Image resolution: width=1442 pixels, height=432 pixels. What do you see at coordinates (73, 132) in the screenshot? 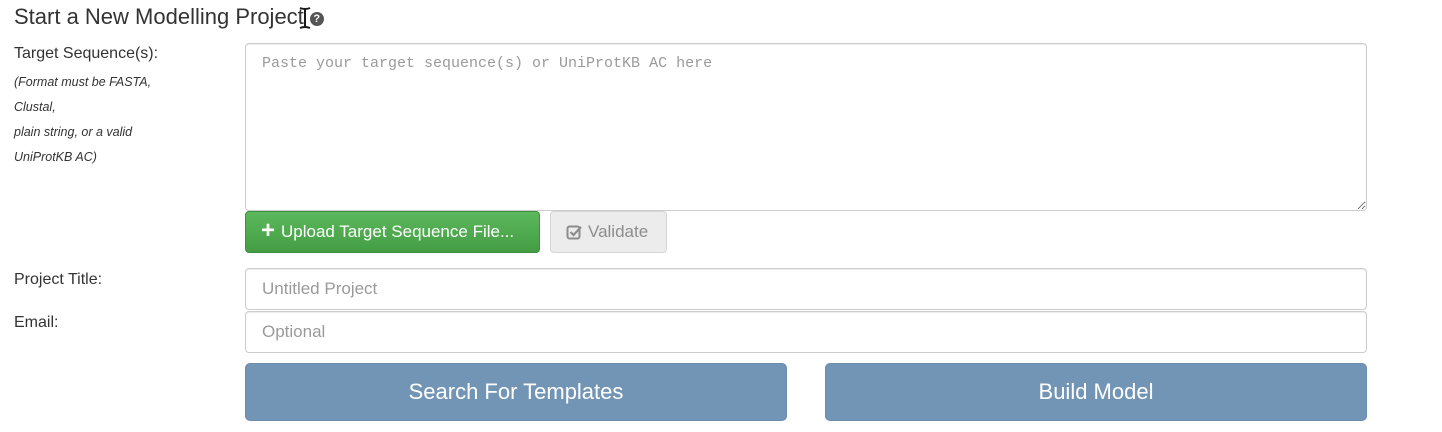
I see `hint-line: plain string, or a valid` at bounding box center [73, 132].